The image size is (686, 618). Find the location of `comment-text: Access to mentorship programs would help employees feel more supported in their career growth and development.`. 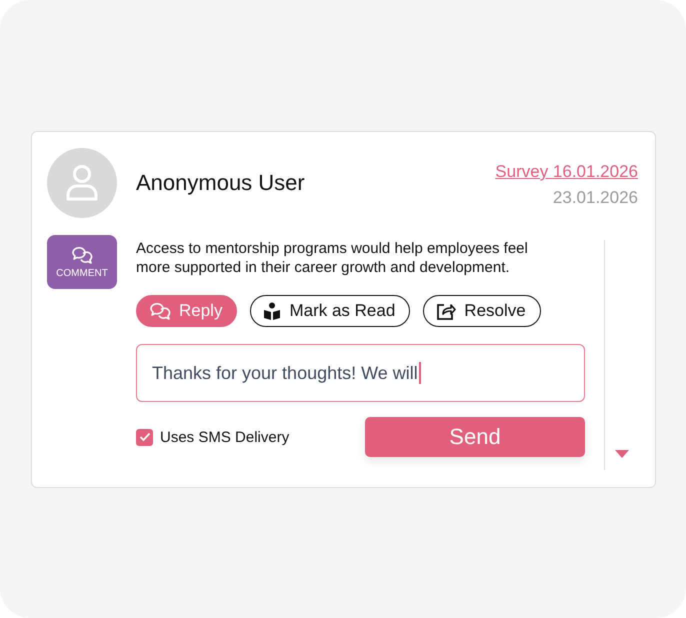

comment-text: Access to mentorship programs would help employees feel more supported in their career growth and development. is located at coordinates (332, 258).